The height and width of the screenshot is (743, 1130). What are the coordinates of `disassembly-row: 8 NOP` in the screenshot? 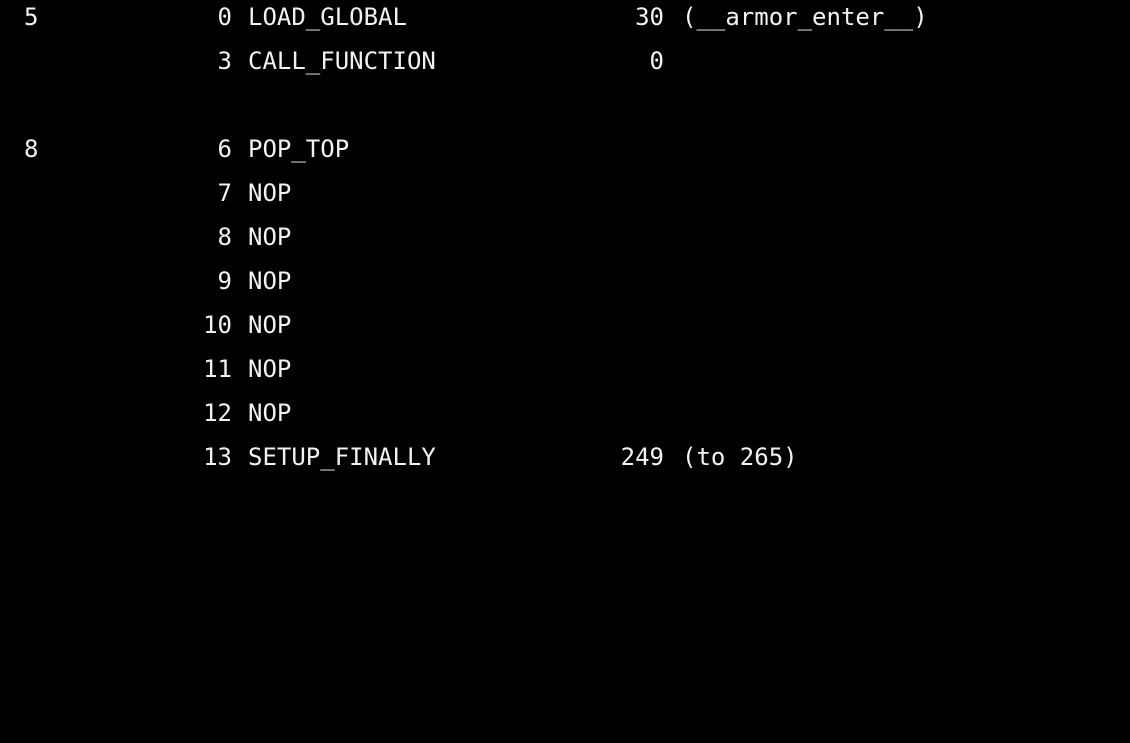 It's located at (565, 237).